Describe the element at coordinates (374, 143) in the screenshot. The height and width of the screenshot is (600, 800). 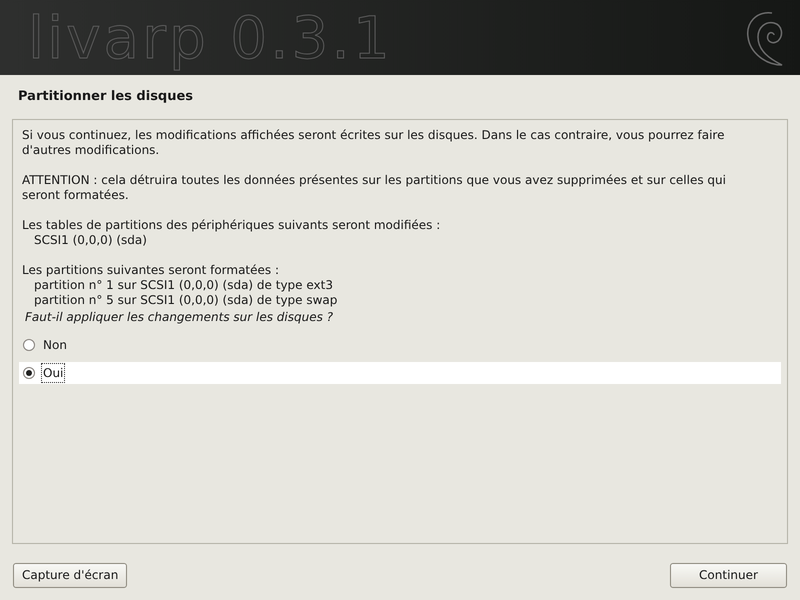
I see `paragraph-text: Si vous continuez, les modifications affichées seront écrites sur les disques. Dans le cas contraire, vous pourrez faire d'autres modifications.` at that location.